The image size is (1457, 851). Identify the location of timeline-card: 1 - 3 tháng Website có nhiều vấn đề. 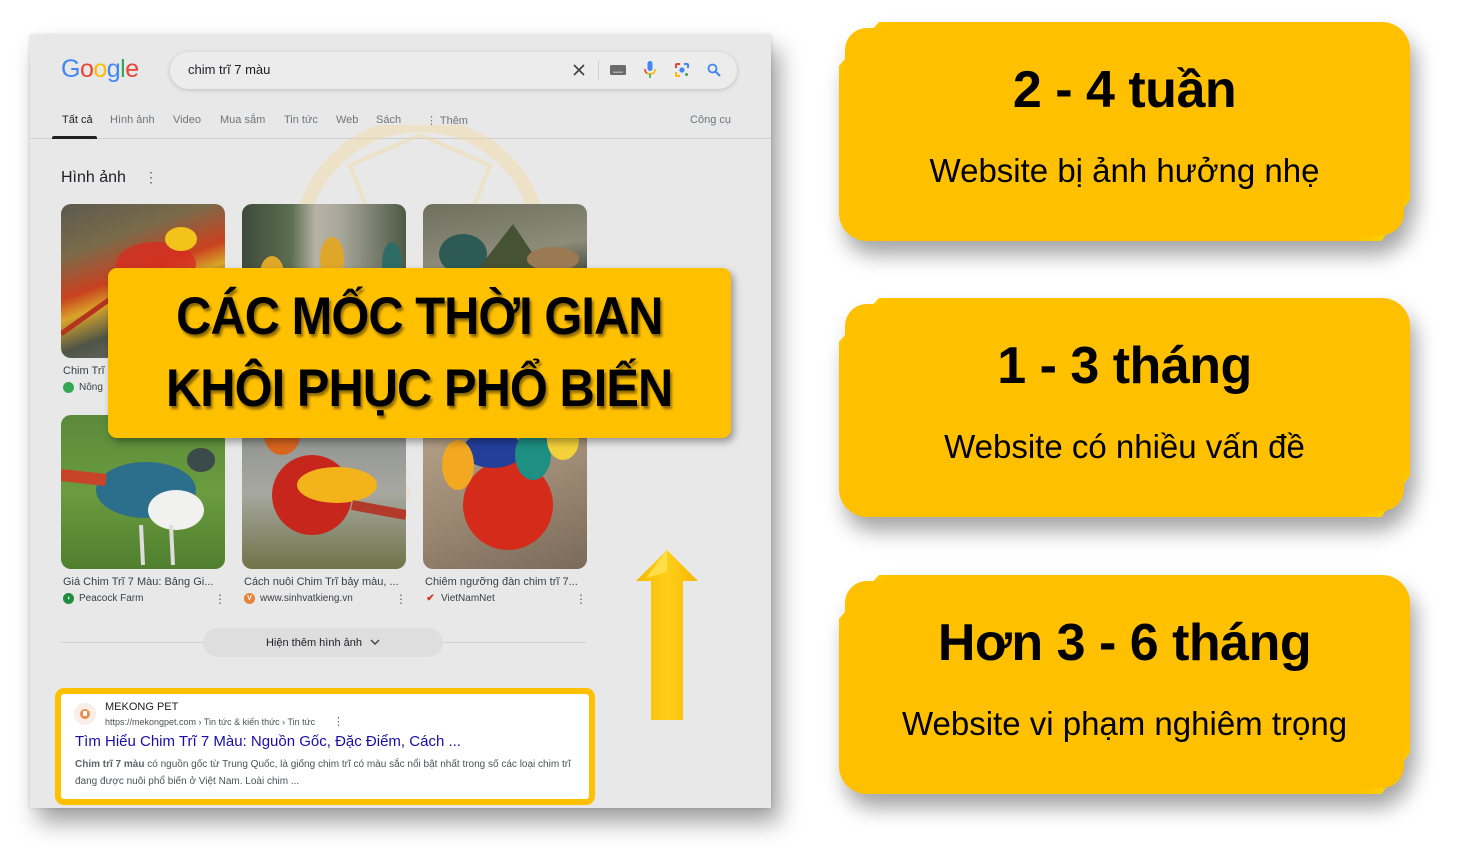
(1124, 407).